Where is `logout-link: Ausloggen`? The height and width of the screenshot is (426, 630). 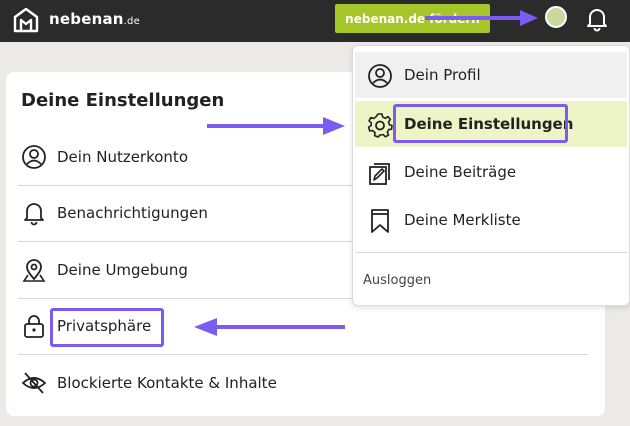 logout-link: Ausloggen is located at coordinates (397, 280).